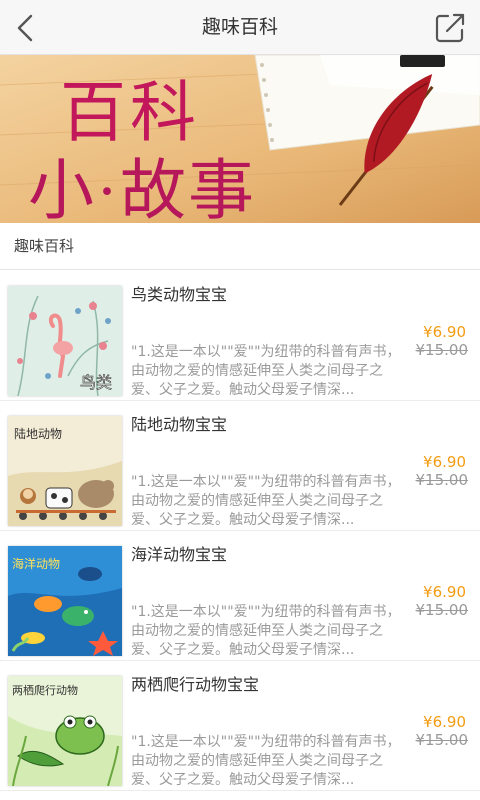  What do you see at coordinates (65, 341) in the screenshot?
I see `item-cover: 鸟类` at bounding box center [65, 341].